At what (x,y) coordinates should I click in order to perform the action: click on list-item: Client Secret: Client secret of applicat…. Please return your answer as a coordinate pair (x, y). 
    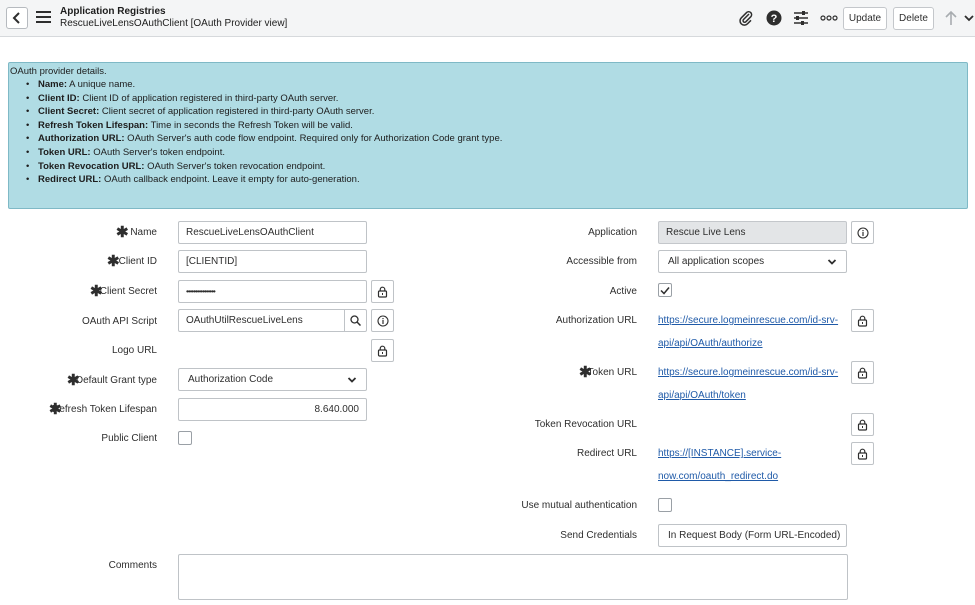
    Looking at the image, I should click on (496, 112).